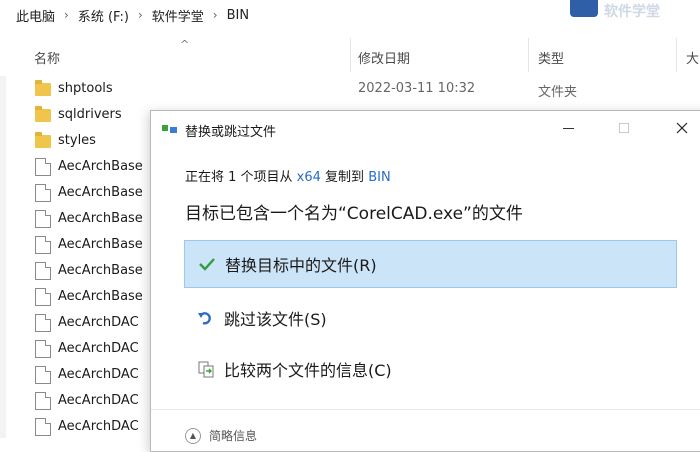 The height and width of the screenshot is (452, 700). Describe the element at coordinates (206, 369) in the screenshot. I see `compare-files-icon` at that location.